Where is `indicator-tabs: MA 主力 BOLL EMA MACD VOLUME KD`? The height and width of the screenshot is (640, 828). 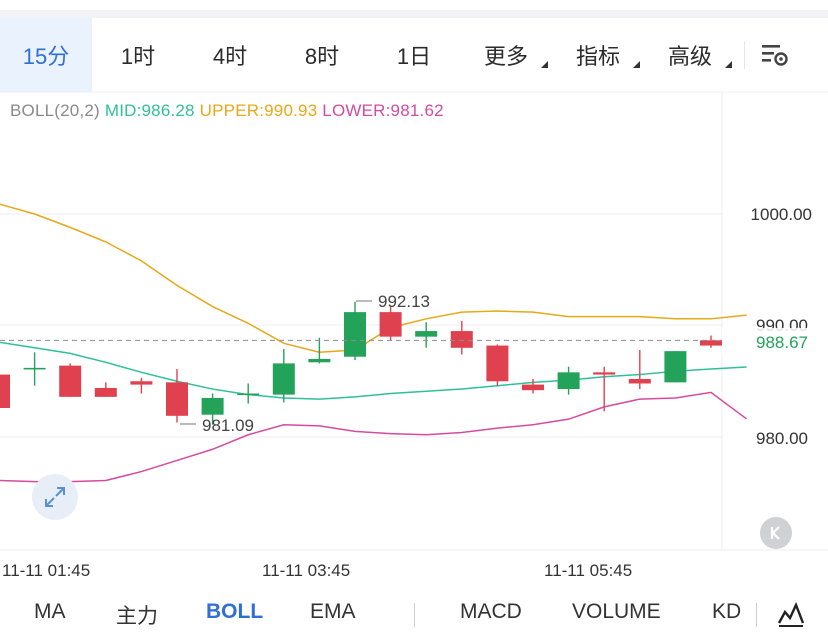 indicator-tabs: MA 主力 BOLL EMA MACD VOLUME KD is located at coordinates (414, 615).